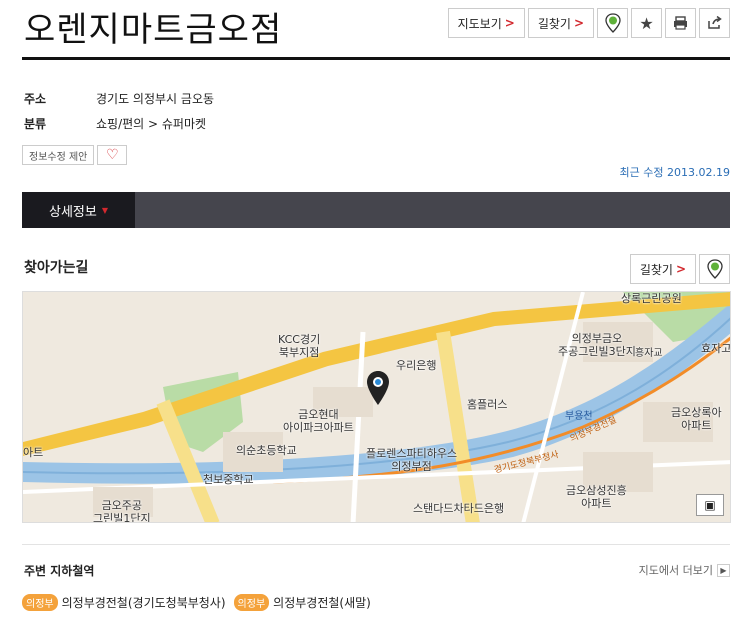  Describe the element at coordinates (151, 124) in the screenshot. I see `category-value: 쇼핑/편의 > 슈퍼마켓` at that location.